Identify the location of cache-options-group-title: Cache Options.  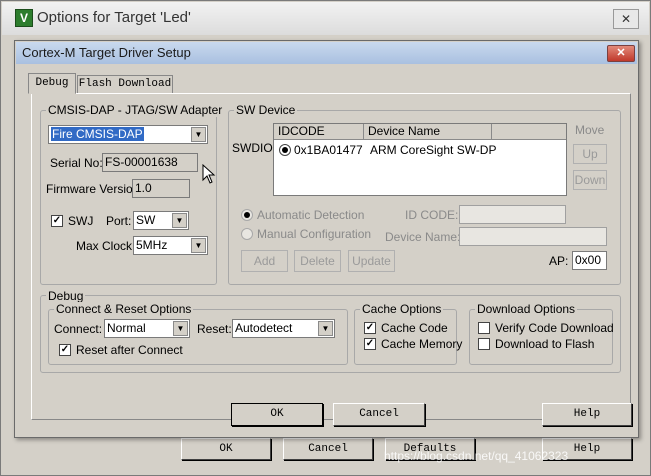
(402, 309).